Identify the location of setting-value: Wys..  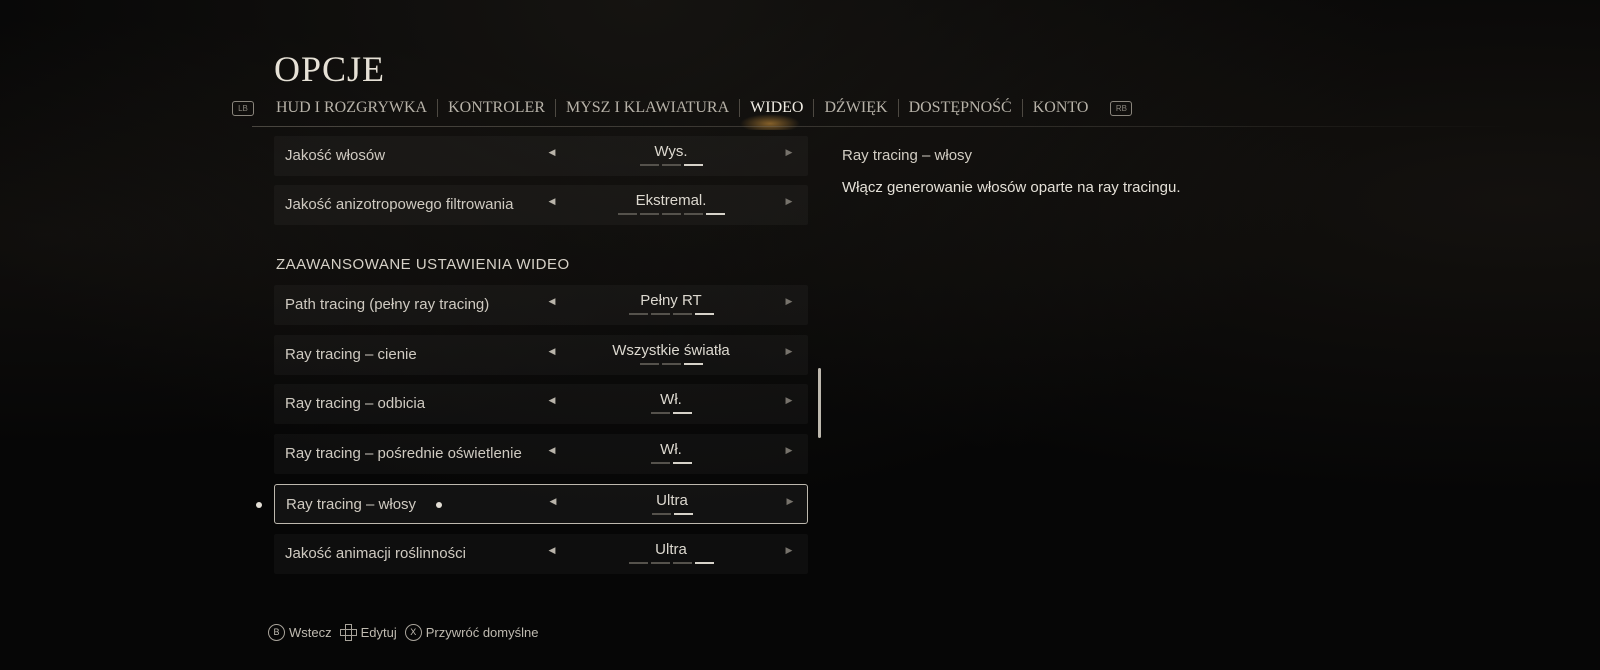
(671, 151).